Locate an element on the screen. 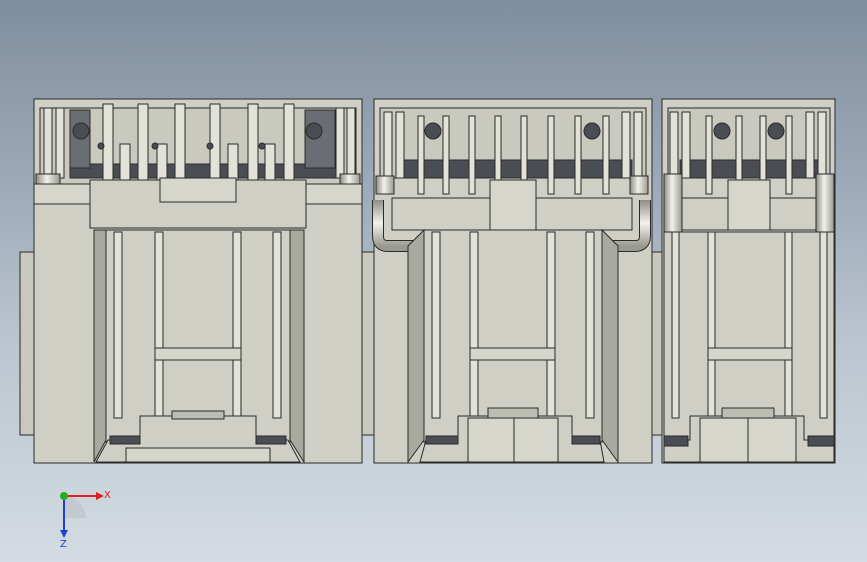 The width and height of the screenshot is (867, 562). axis-triad: X Z is located at coordinates (85, 519).